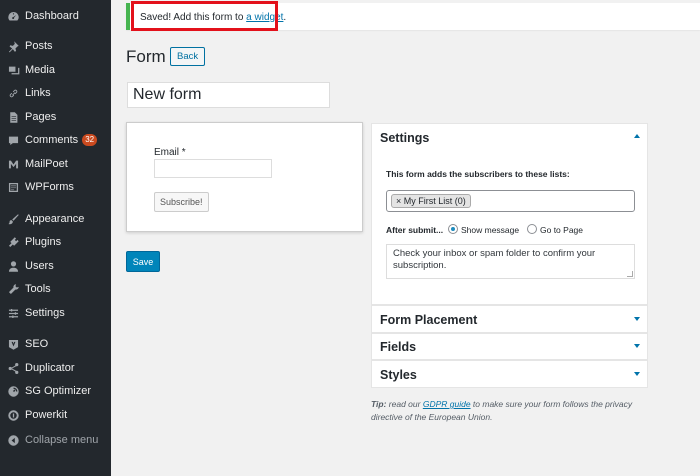 This screenshot has width=700, height=476. Describe the element at coordinates (46, 164) in the screenshot. I see `sidebar-item-label: MailPoet` at that location.